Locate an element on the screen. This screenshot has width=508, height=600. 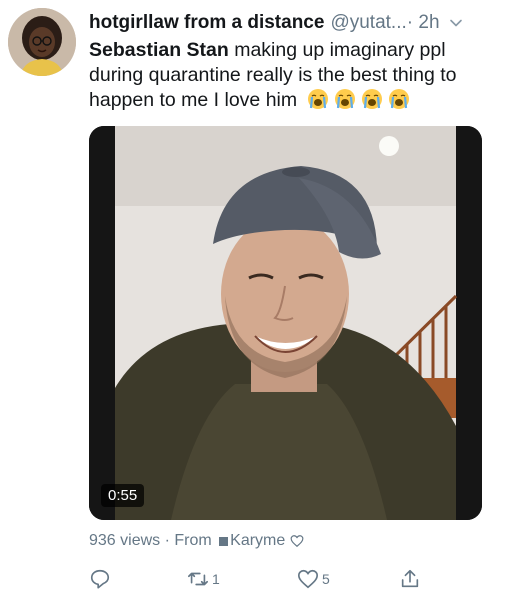
reply-button is located at coordinates (101, 579).